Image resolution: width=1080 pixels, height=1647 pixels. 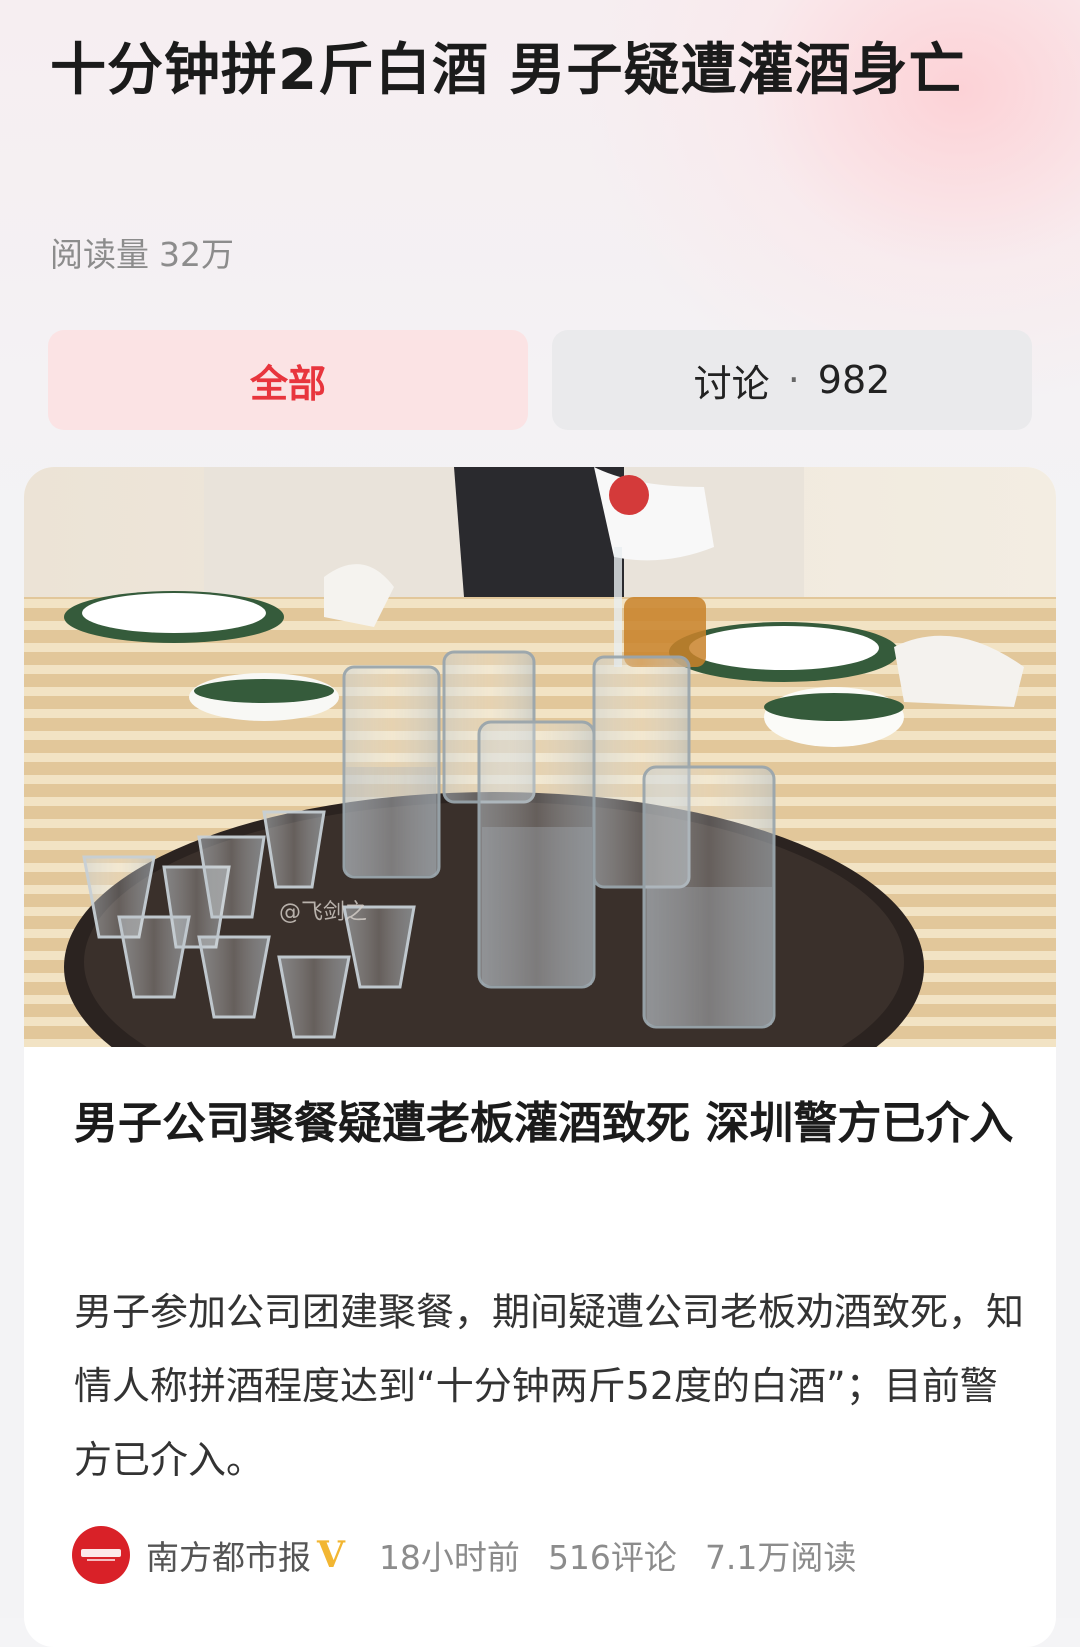 What do you see at coordinates (612, 1555) in the screenshot?
I see `article-comment-count: 516评论` at bounding box center [612, 1555].